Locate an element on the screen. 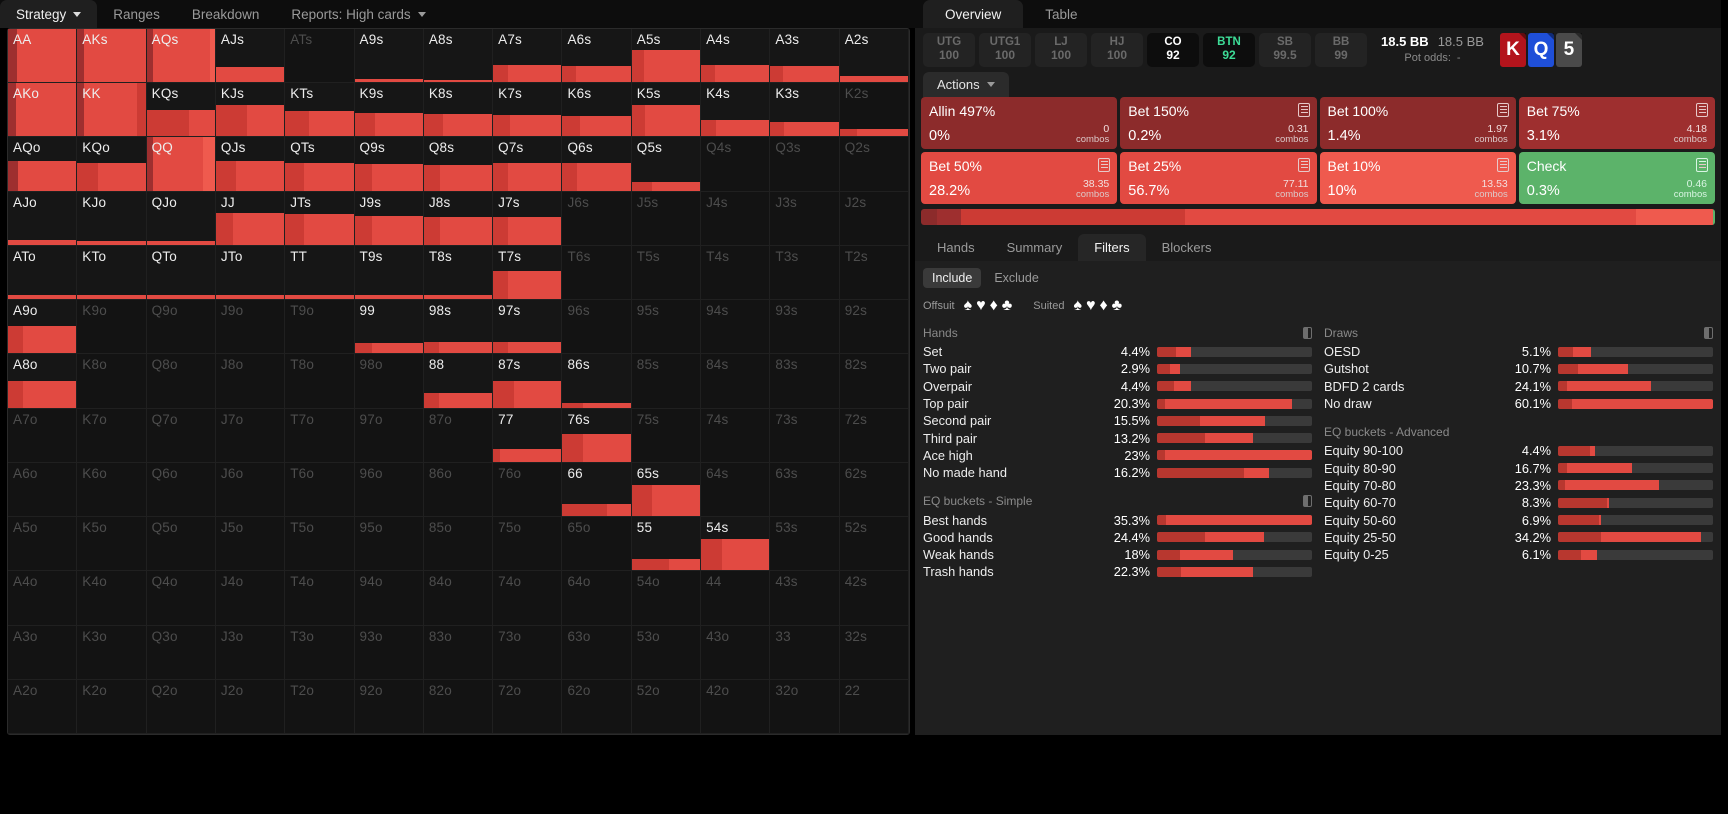 The height and width of the screenshot is (814, 1728). action-check: Check 0.3% 0.46 combos is located at coordinates (1616, 178).